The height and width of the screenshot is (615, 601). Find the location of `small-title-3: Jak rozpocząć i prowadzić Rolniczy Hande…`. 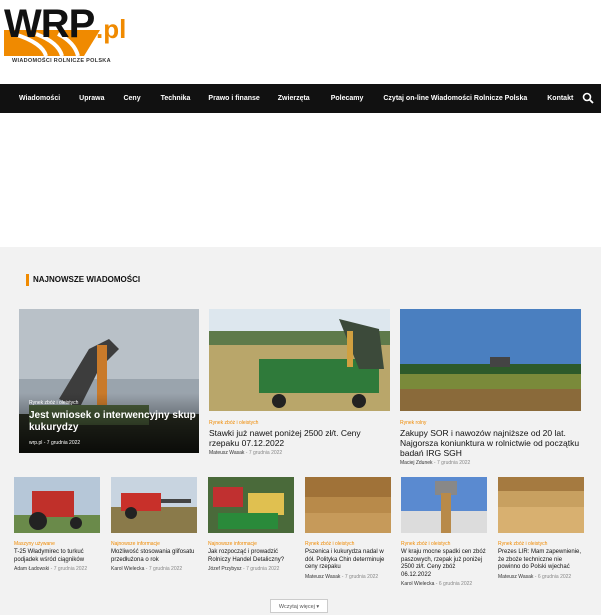

small-title-3: Jak rozpocząć i prowadzić Rolniczy Hande… is located at coordinates (251, 556).